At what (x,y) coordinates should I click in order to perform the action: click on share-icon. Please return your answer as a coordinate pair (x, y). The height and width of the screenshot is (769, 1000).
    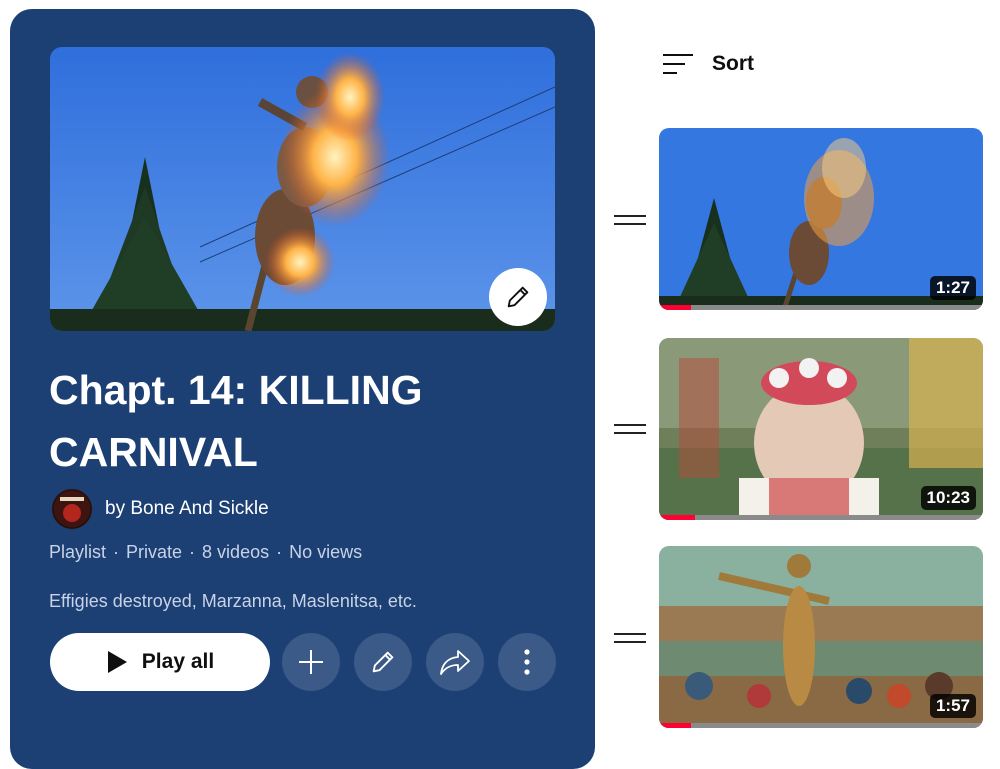
    Looking at the image, I should click on (455, 662).